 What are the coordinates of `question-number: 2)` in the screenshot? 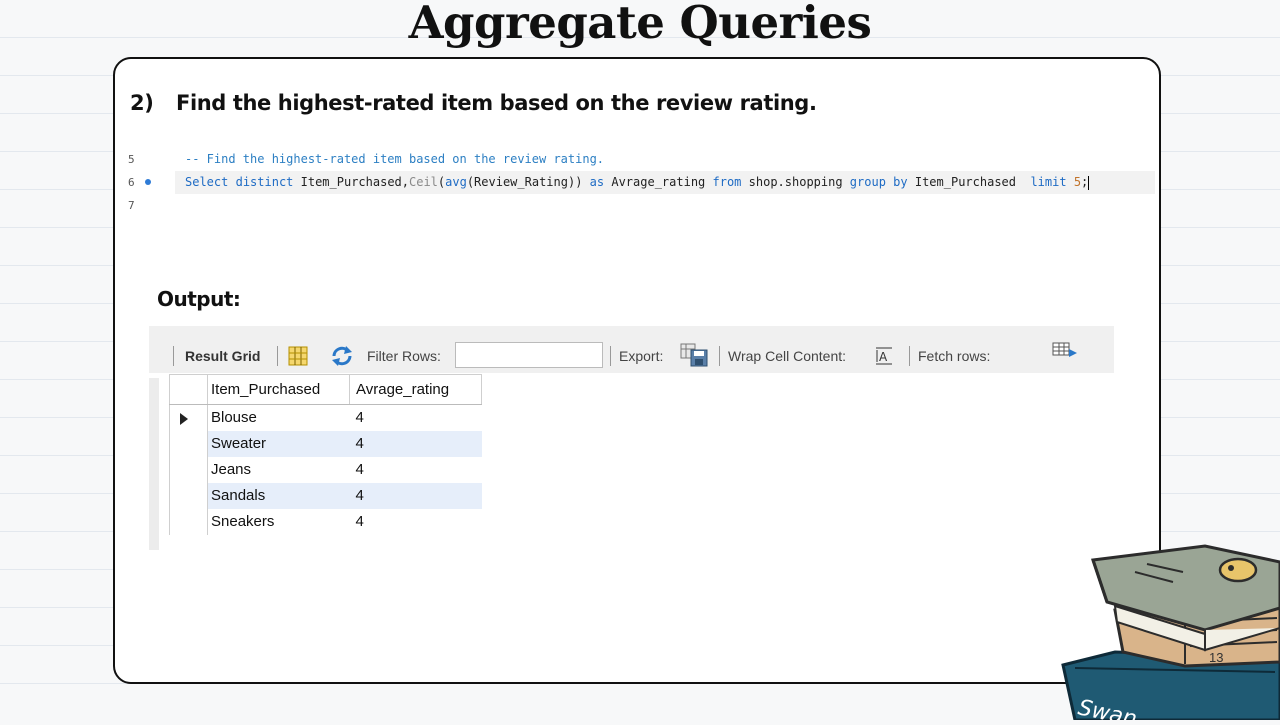 It's located at (142, 103).